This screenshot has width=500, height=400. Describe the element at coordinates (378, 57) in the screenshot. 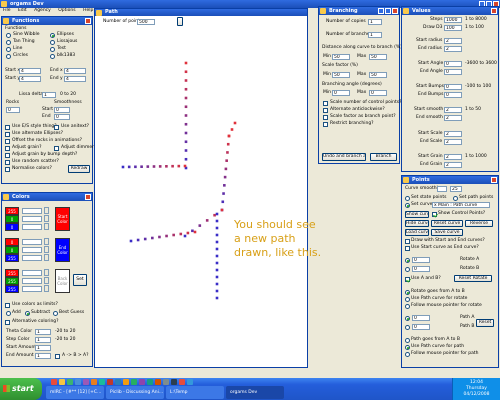

I see `dist-max-input: 50` at that location.